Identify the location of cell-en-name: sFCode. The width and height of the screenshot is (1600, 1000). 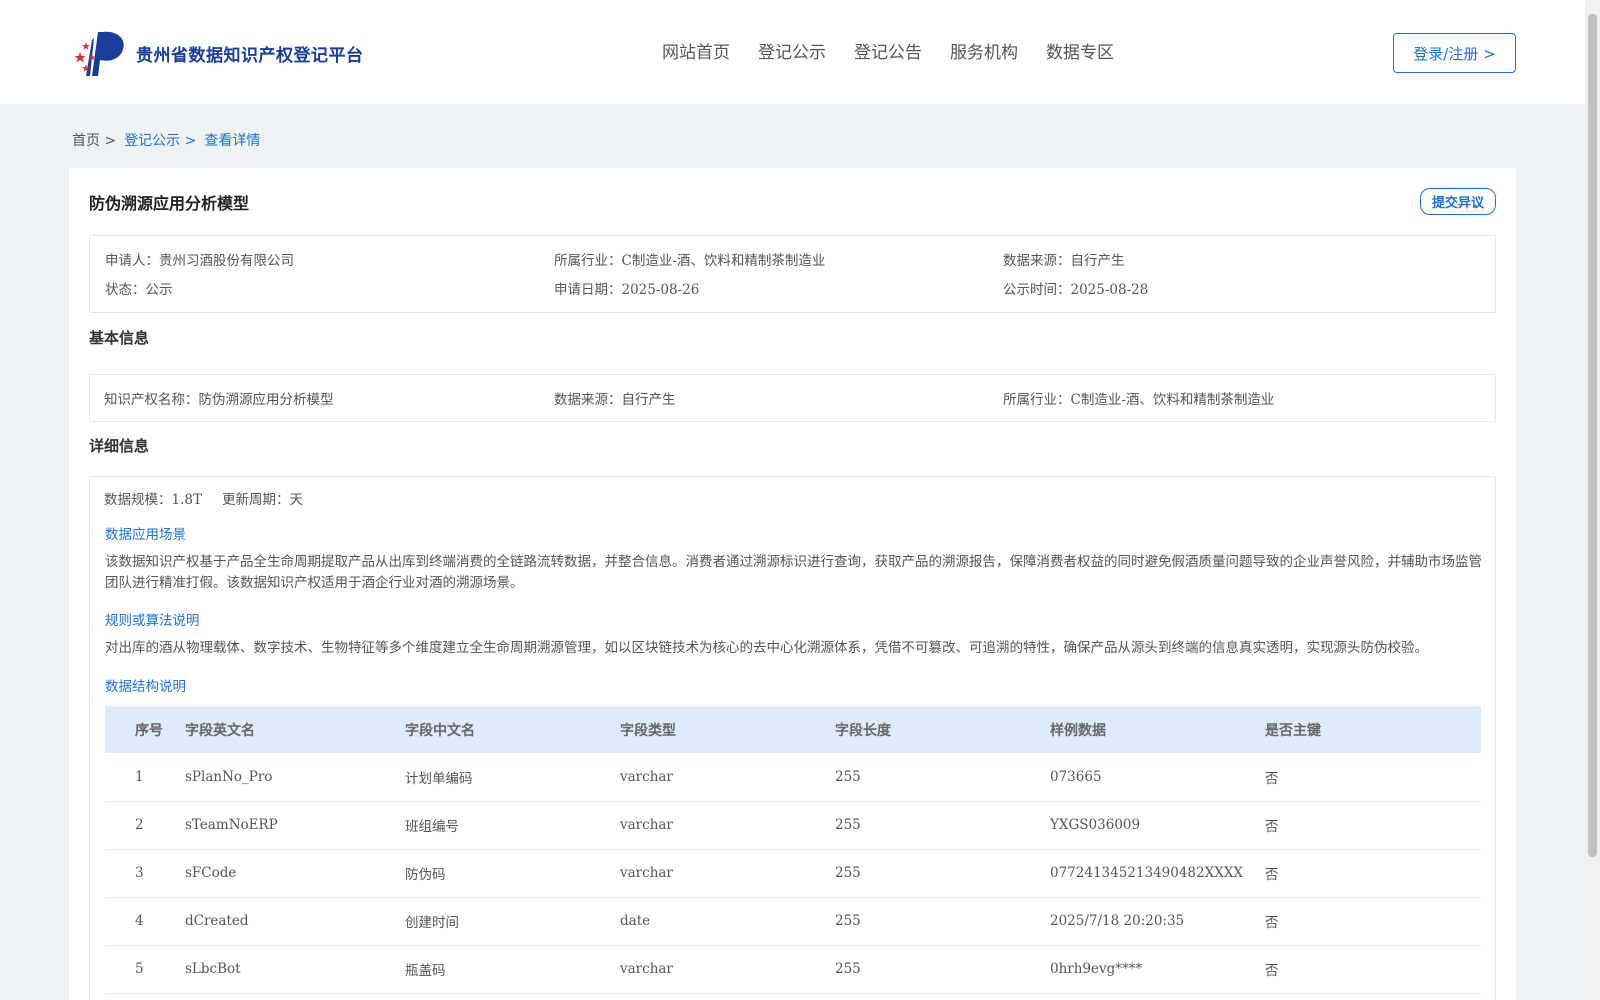
(211, 873).